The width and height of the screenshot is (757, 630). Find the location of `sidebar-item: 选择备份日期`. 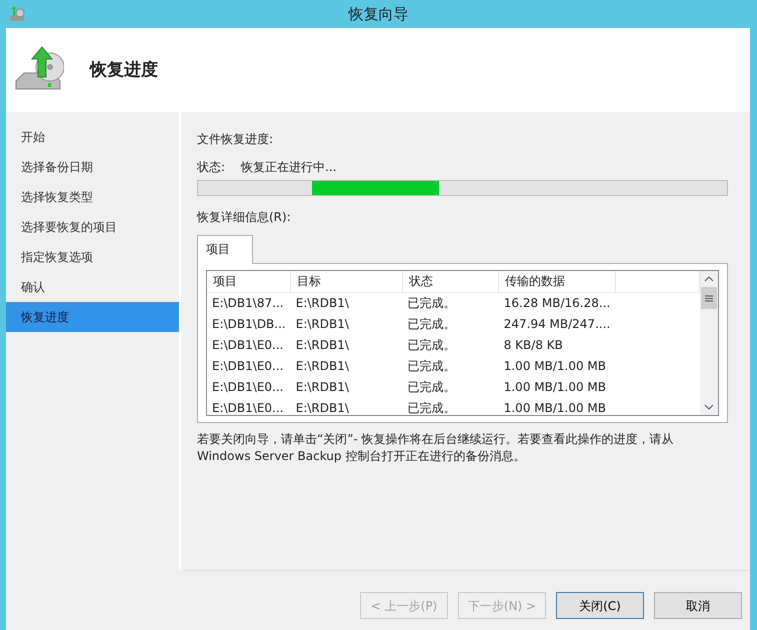

sidebar-item: 选择备份日期 is located at coordinates (92, 167).